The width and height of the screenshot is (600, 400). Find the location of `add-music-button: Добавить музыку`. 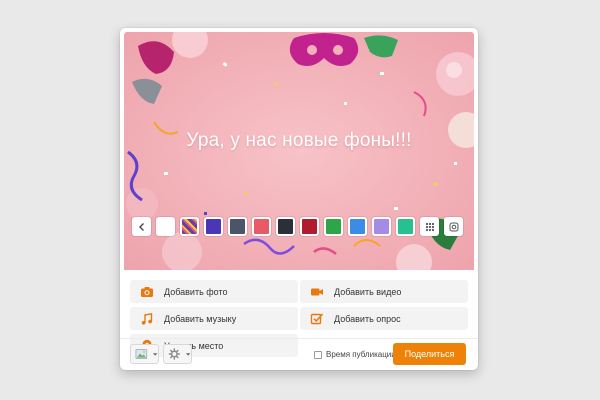

add-music-button: Добавить музыку is located at coordinates (214, 318).